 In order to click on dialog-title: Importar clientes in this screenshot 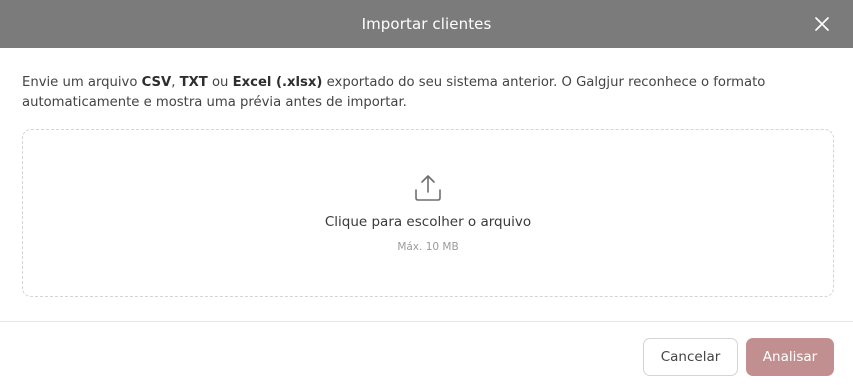, I will do `click(426, 24)`.